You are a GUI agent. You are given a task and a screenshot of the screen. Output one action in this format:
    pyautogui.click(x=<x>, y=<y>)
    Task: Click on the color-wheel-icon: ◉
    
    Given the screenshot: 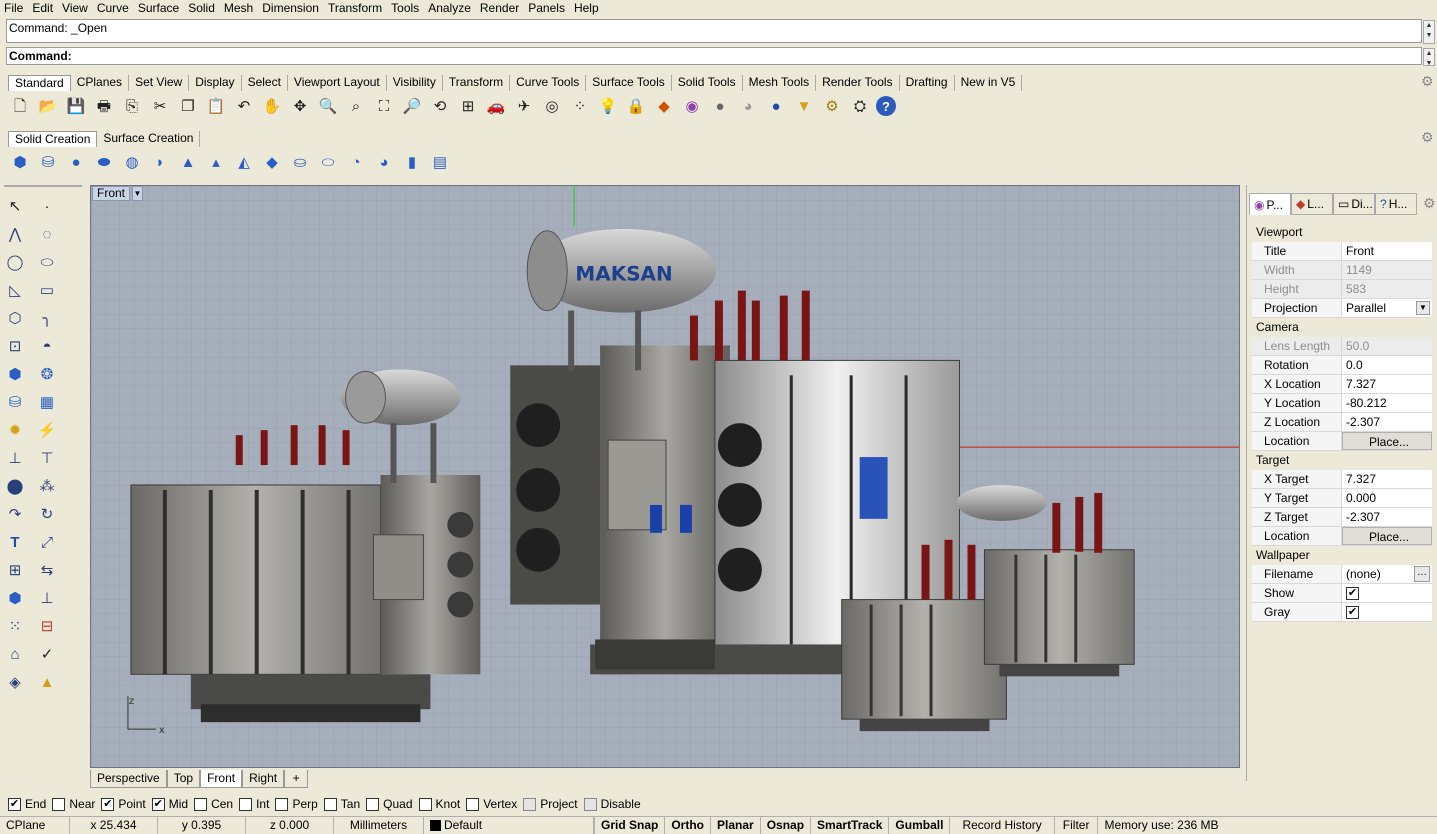 What is the action you would take?
    pyautogui.click(x=692, y=106)
    